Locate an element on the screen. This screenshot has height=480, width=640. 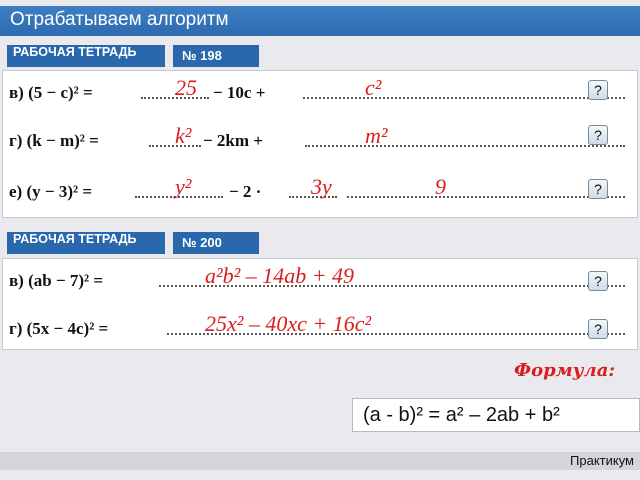
answer-198-g-2: m² is located at coordinates (376, 135).